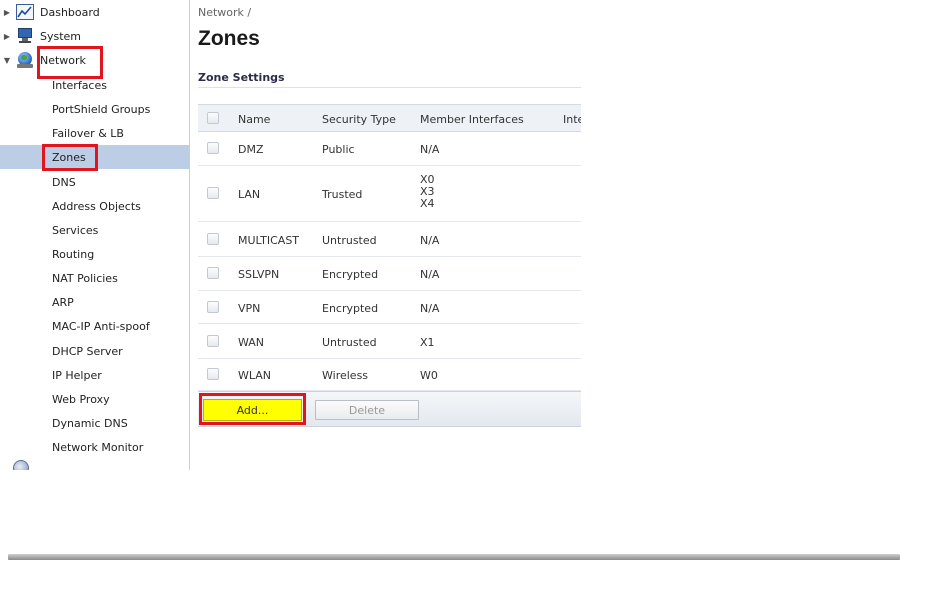 The image size is (949, 616). I want to click on sidebar-item-failover-lb: Failover & LB, so click(94, 133).